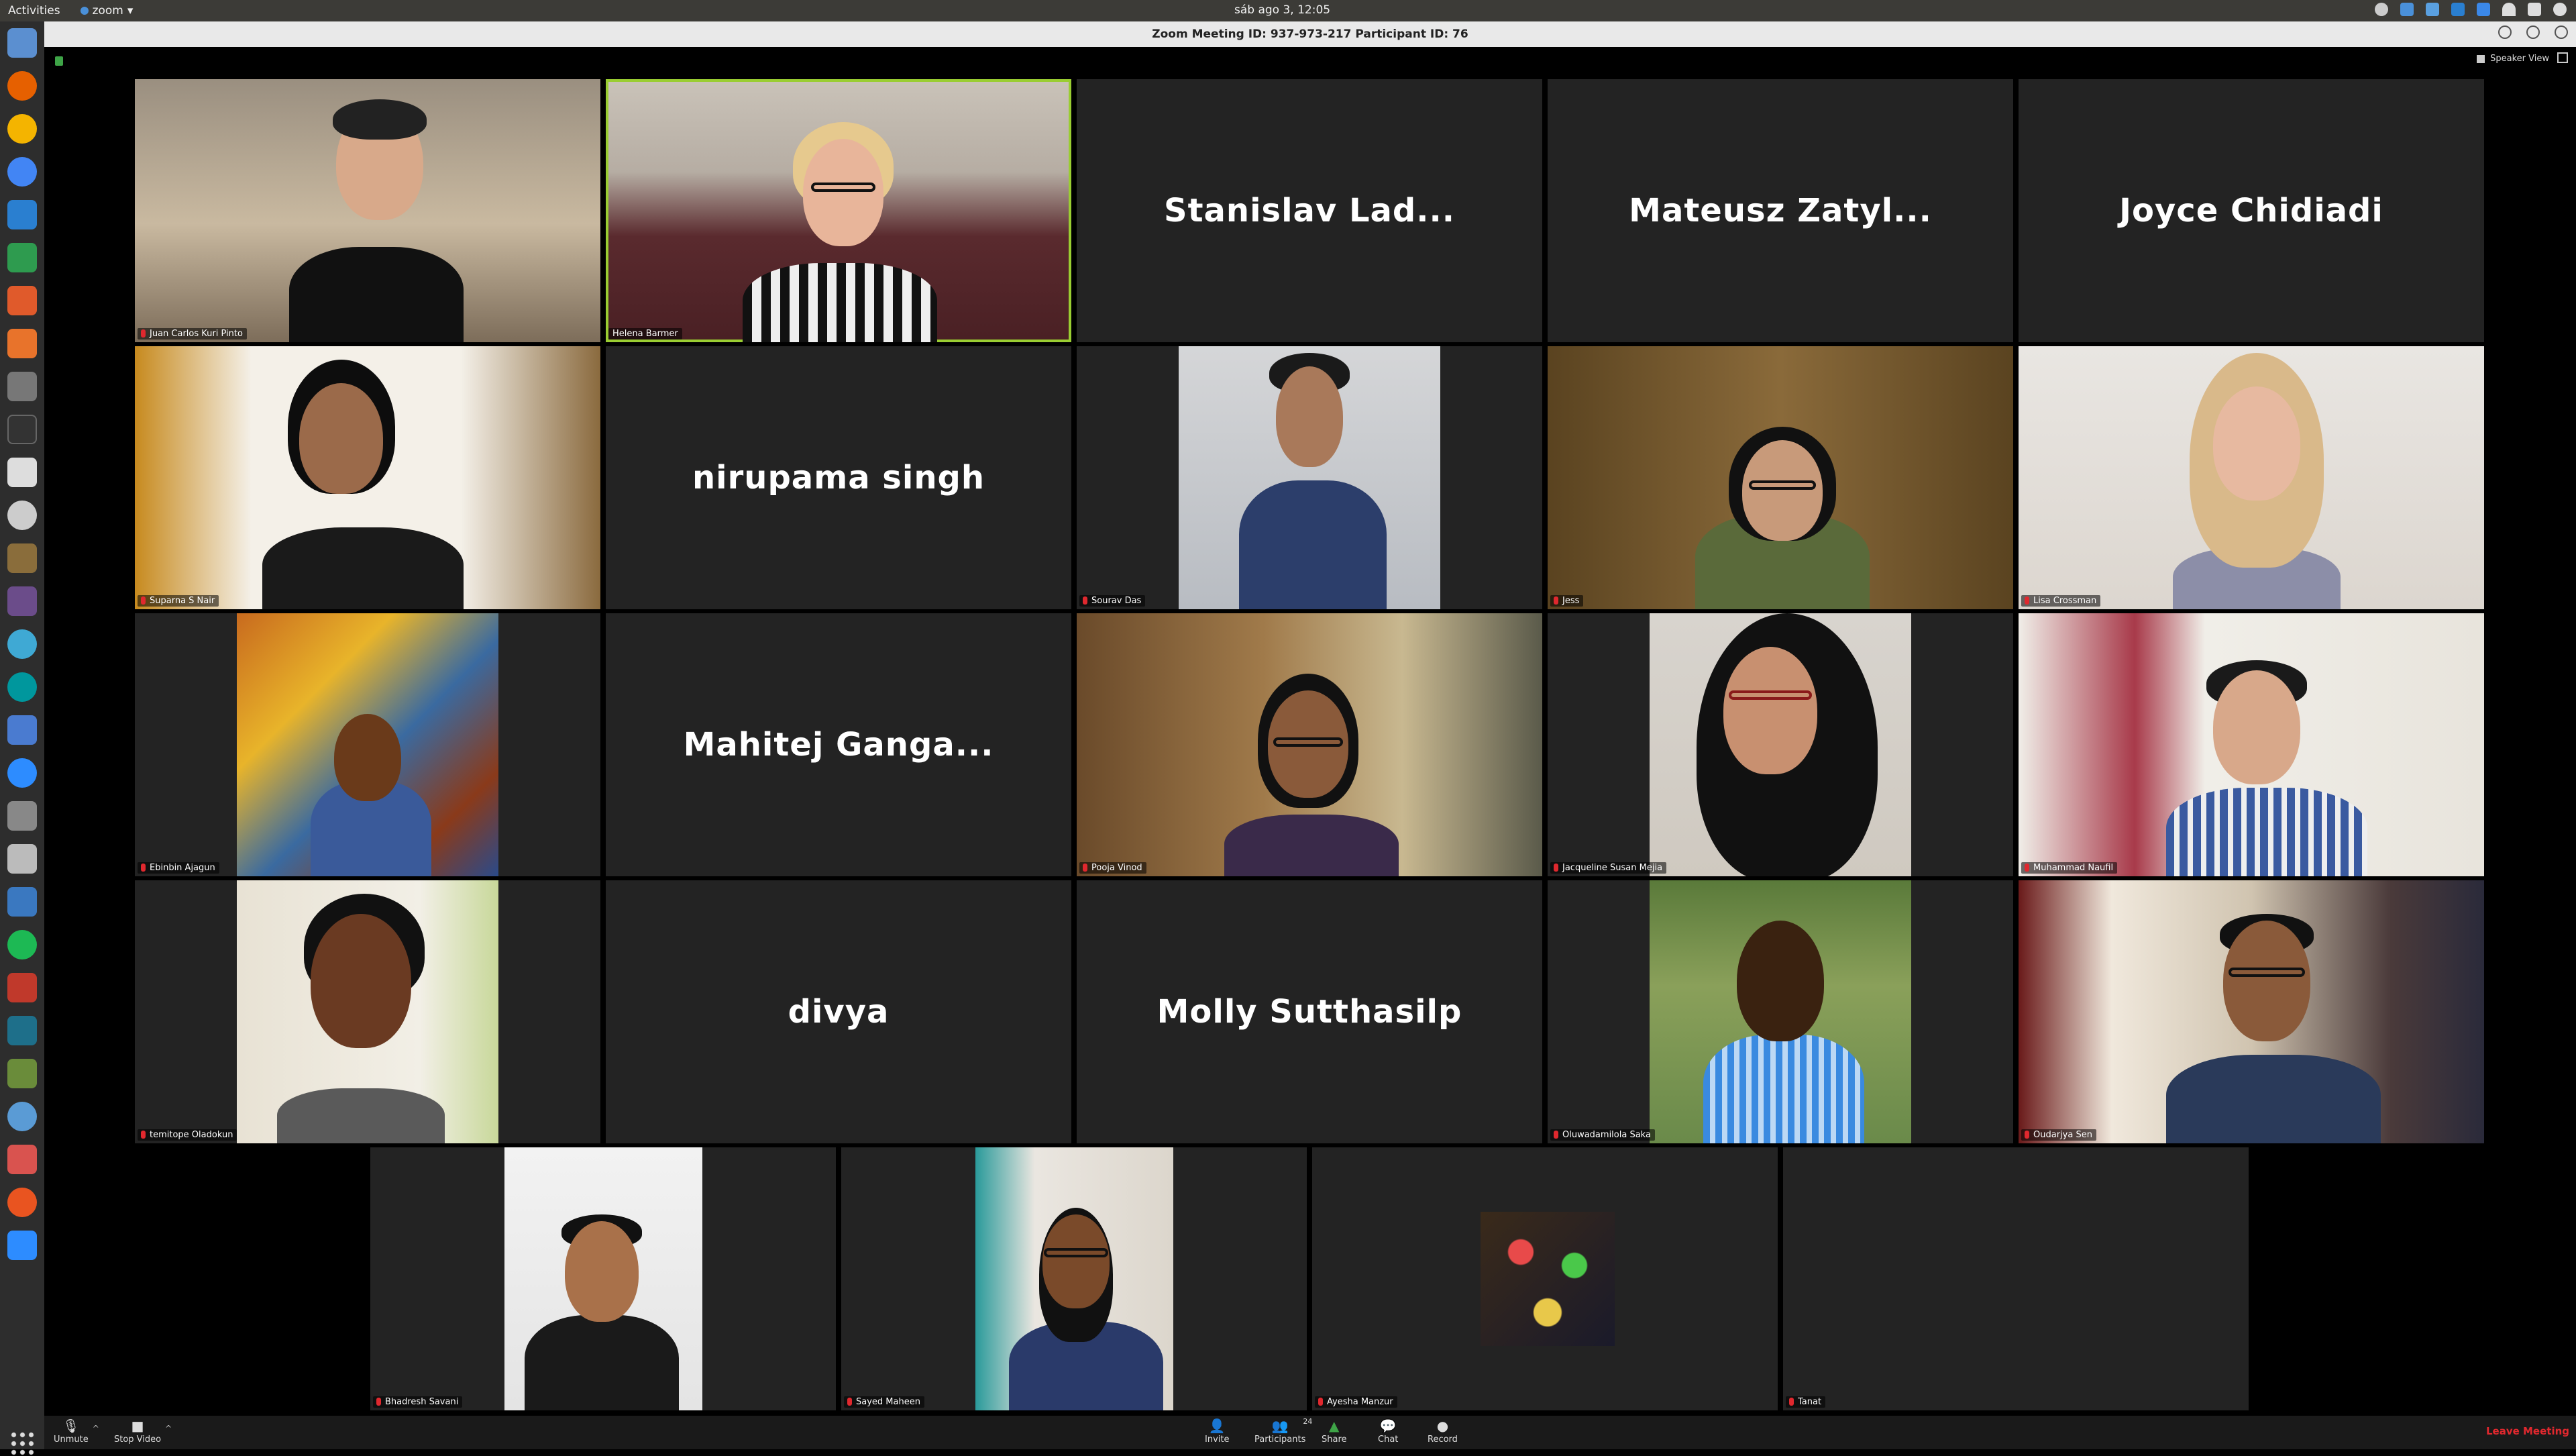 The image size is (2576, 1456). I want to click on chat-button: 💬 Chat, so click(1388, 1432).